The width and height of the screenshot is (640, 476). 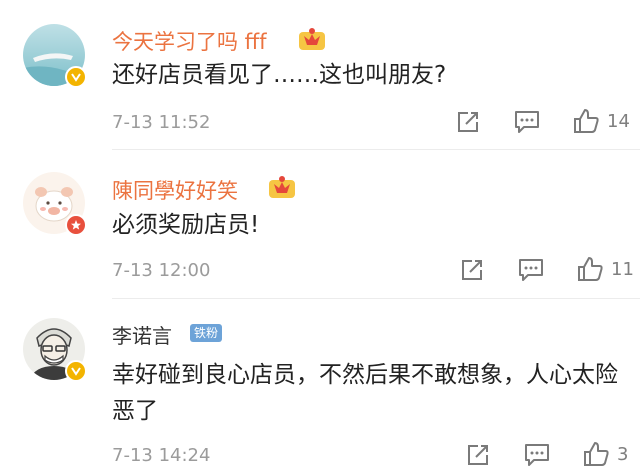 I want to click on comment-text: 幸好碰到良心店员，不然后果不敢想象，人心太险恶了, so click(x=365, y=393).